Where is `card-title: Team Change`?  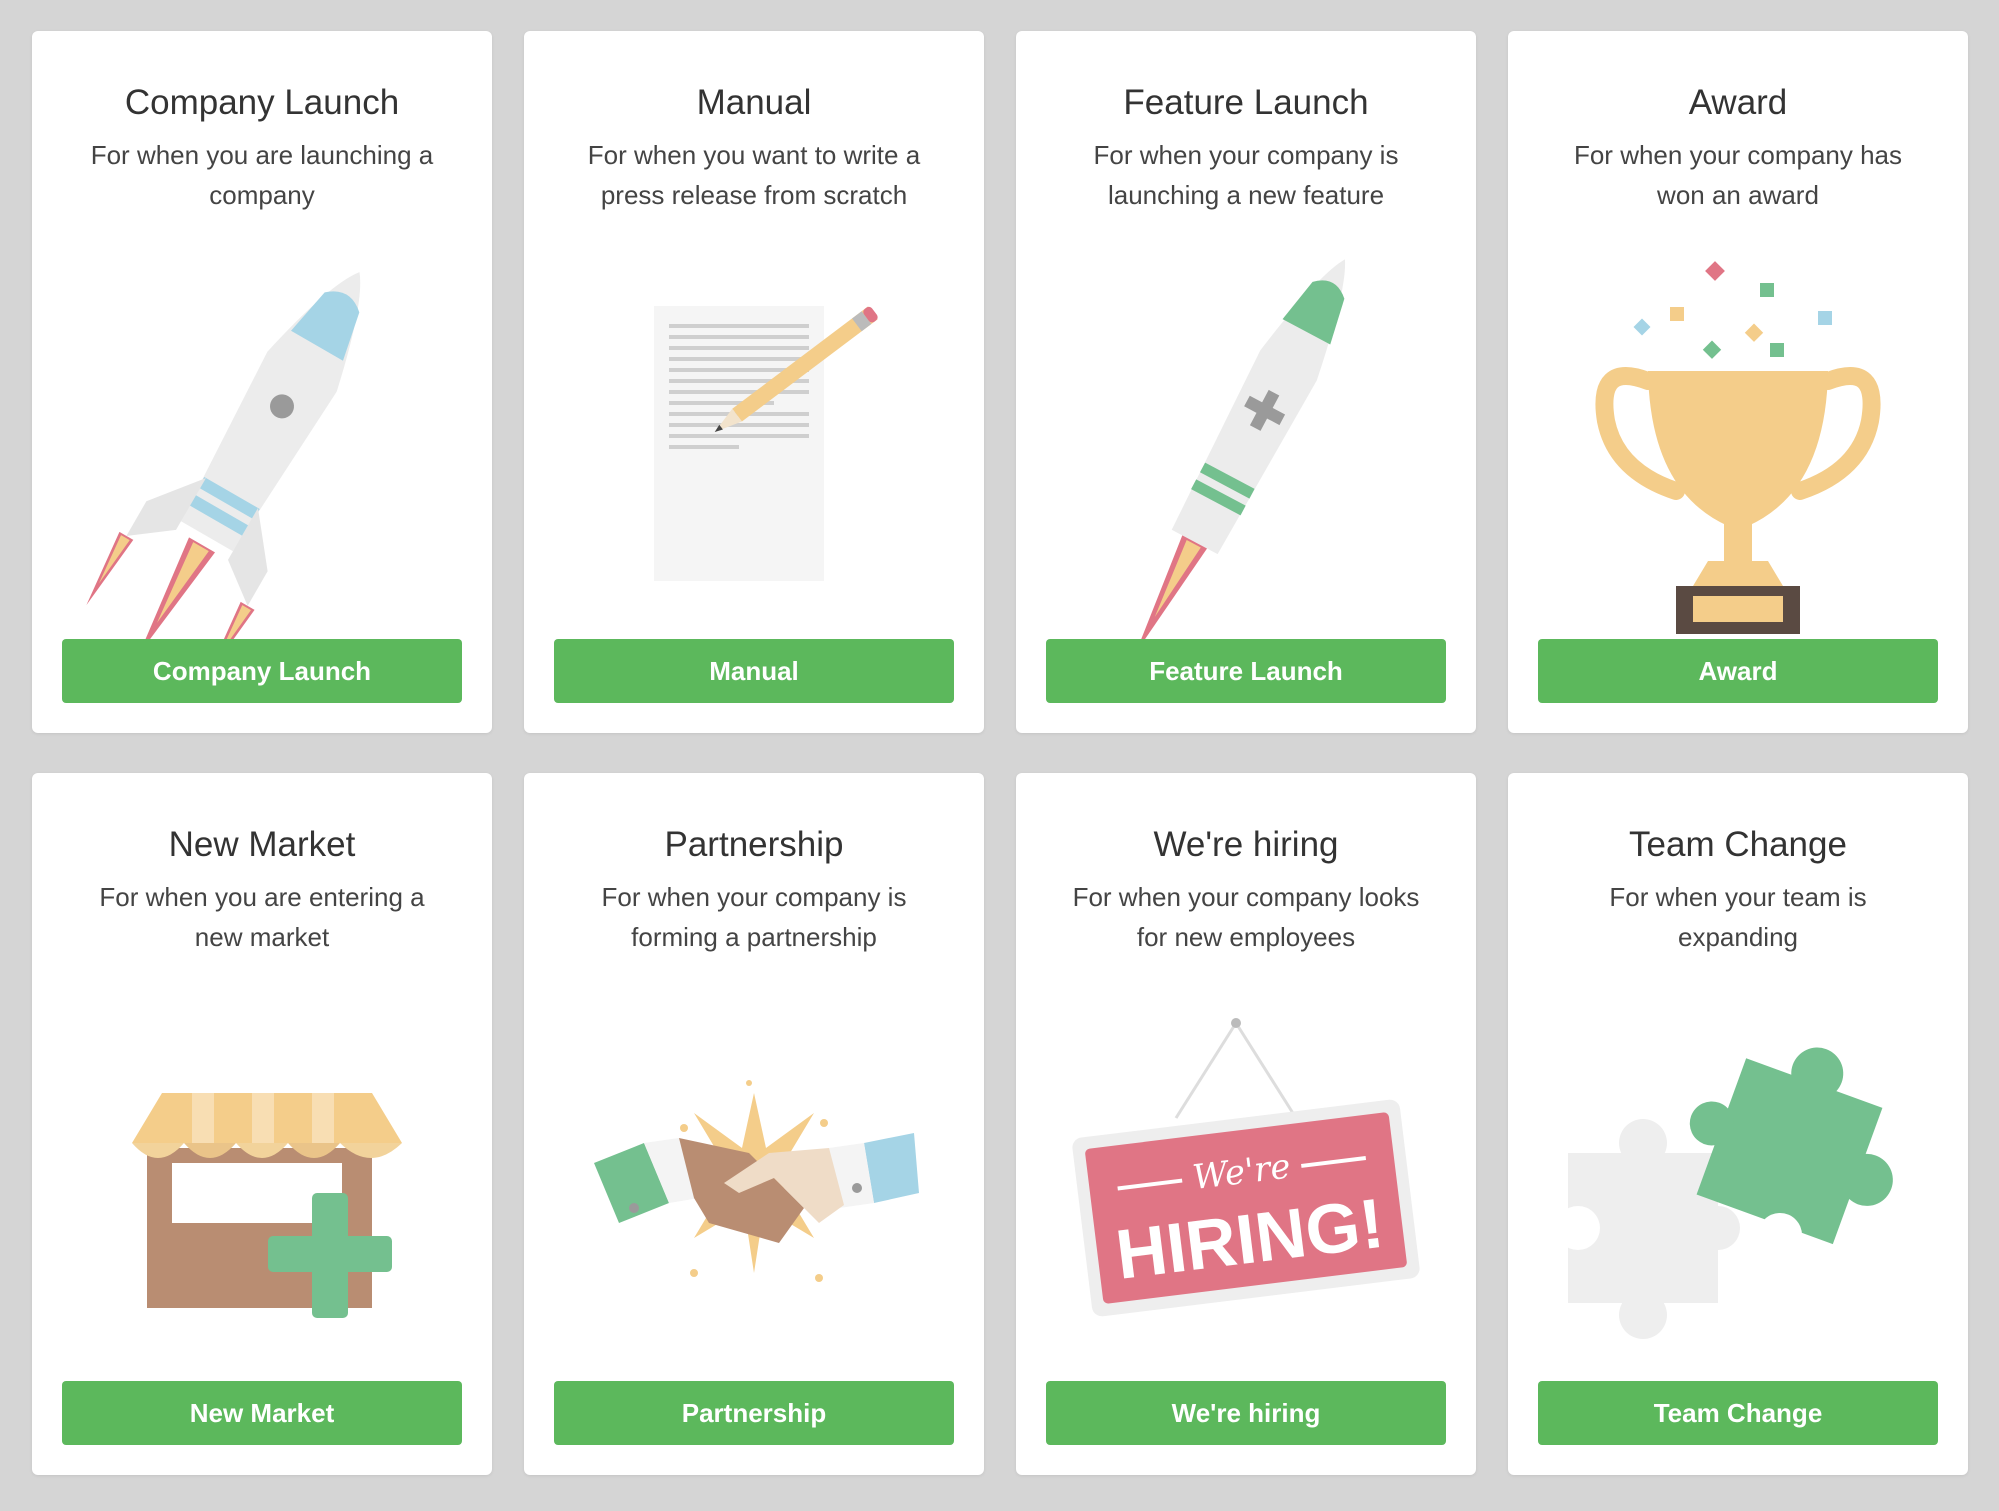
card-title: Team Change is located at coordinates (1738, 844).